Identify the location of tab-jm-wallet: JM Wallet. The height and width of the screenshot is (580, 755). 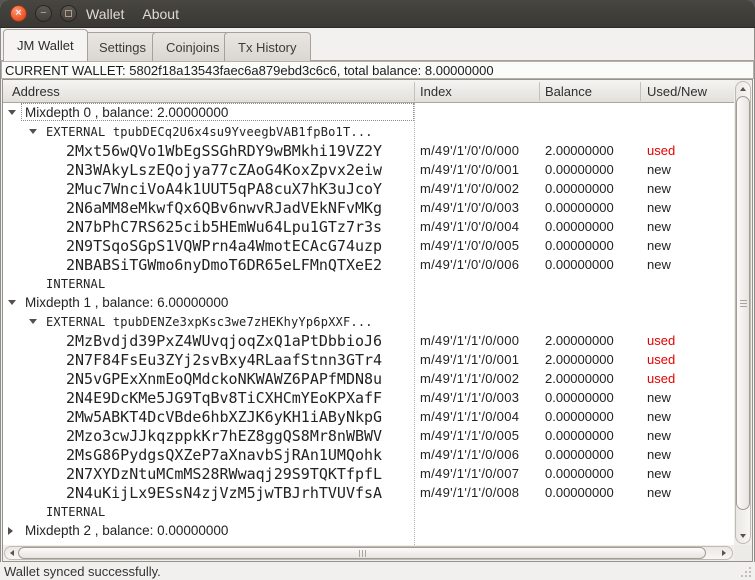
(45, 45).